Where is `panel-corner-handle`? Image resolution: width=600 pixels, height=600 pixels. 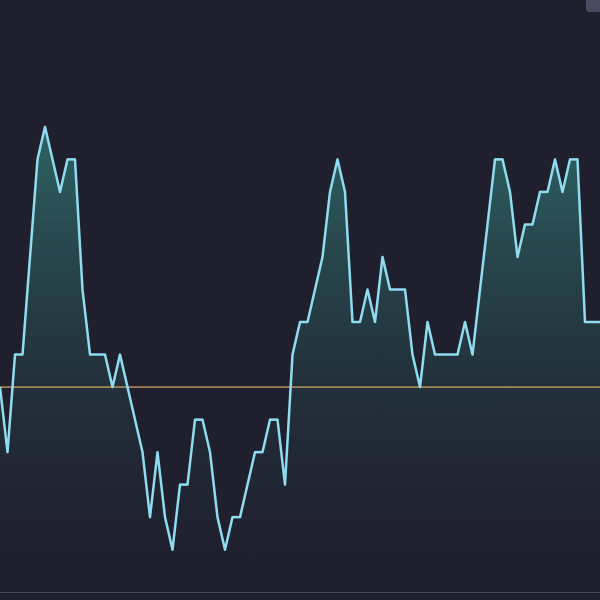 panel-corner-handle is located at coordinates (593, 6).